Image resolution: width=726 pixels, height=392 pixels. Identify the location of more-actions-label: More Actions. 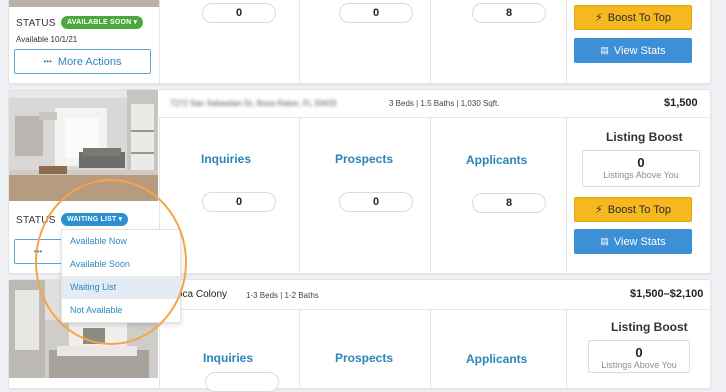
(89, 61).